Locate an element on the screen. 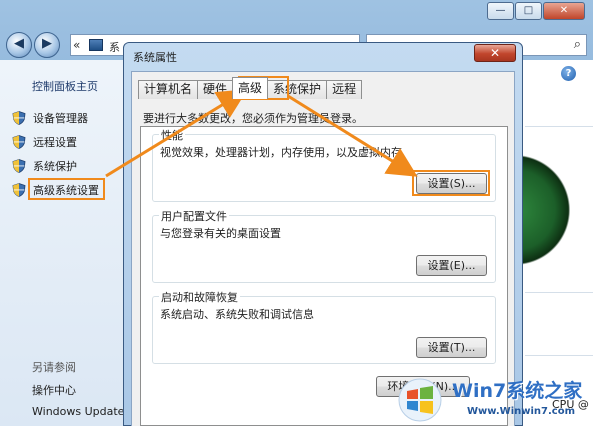 The height and width of the screenshot is (426, 593). windows-update-link: Windows Update is located at coordinates (78, 411).